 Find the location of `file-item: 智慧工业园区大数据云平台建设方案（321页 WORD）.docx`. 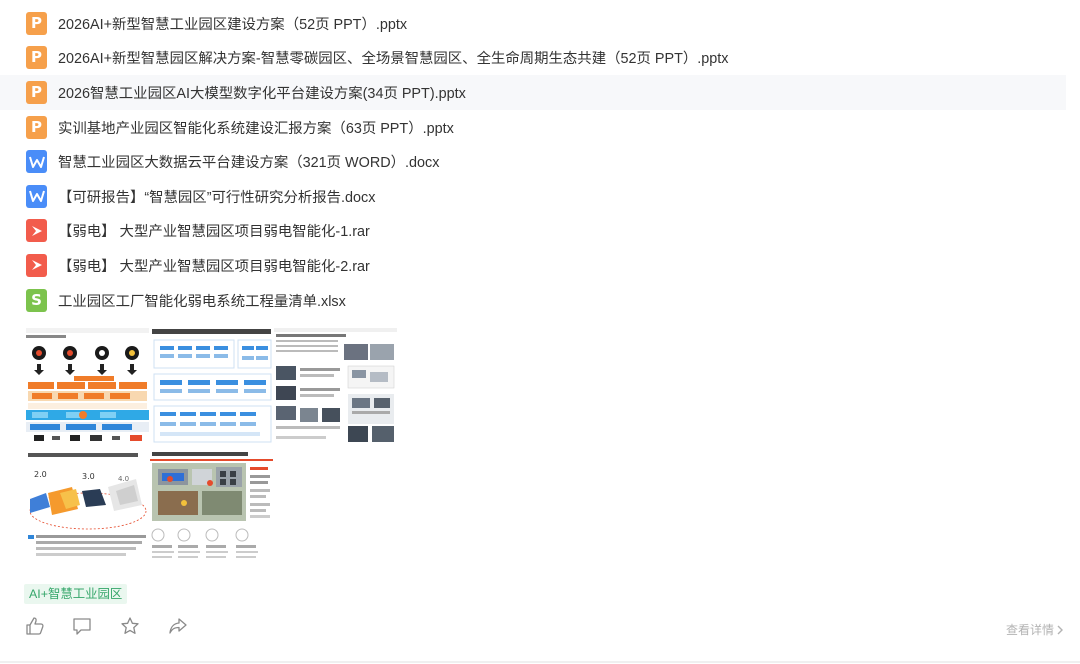

file-item: 智慧工业园区大数据云平台建设方案（321页 WORD）.docx is located at coordinates (540, 161).